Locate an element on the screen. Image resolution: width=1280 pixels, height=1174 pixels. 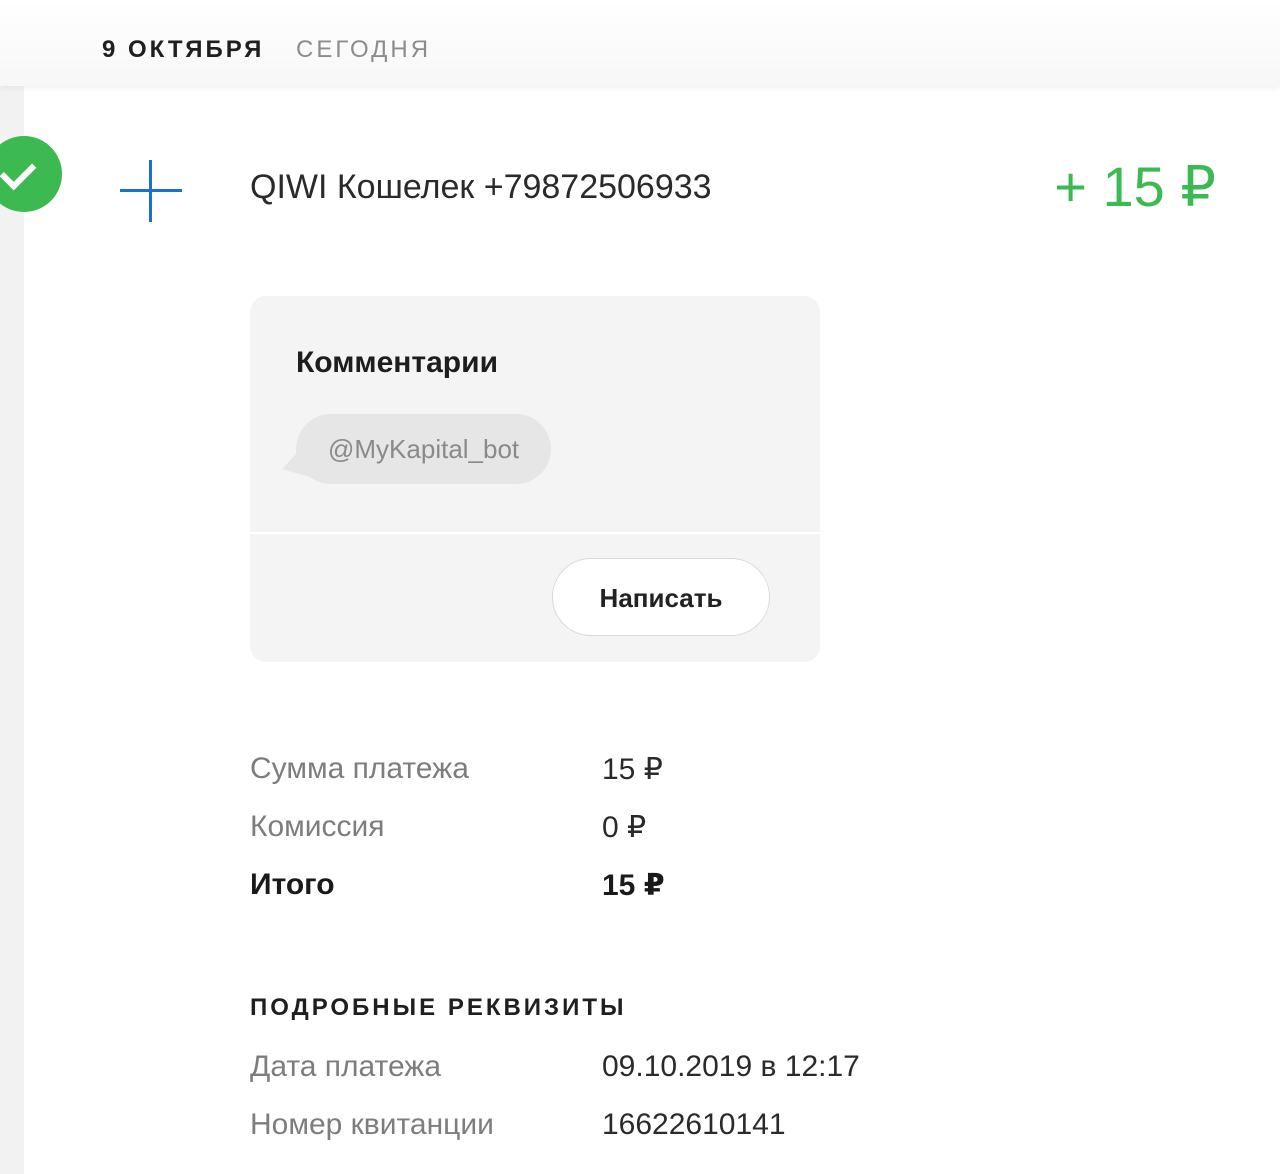
transaction-amount: + 15 ₽ is located at coordinates (1135, 186).